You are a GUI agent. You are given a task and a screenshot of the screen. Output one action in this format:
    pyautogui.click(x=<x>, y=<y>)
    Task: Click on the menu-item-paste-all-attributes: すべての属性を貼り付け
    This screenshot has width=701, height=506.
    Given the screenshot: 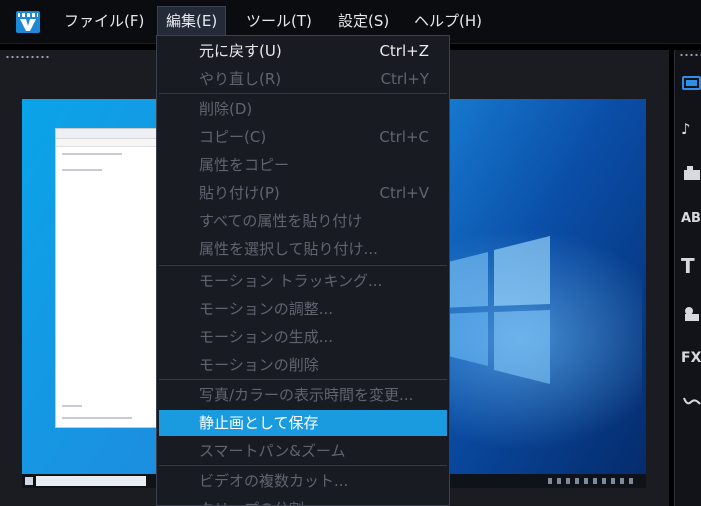 What is the action you would take?
    pyautogui.click(x=303, y=221)
    